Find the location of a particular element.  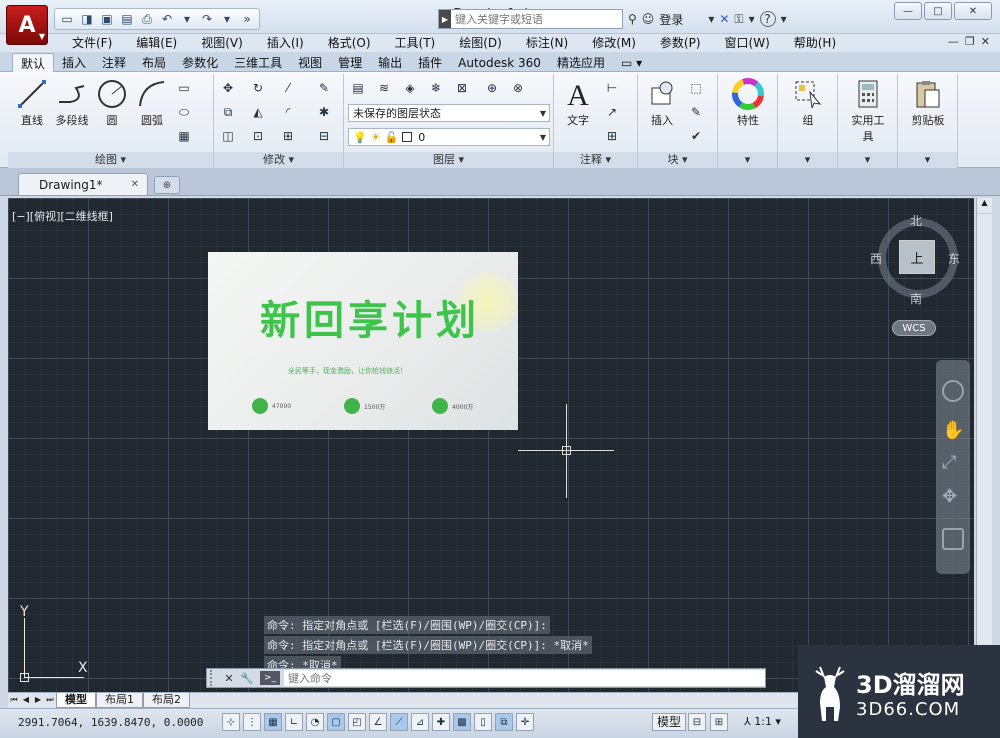

menu-edit: 编辑(E) is located at coordinates (156, 43).